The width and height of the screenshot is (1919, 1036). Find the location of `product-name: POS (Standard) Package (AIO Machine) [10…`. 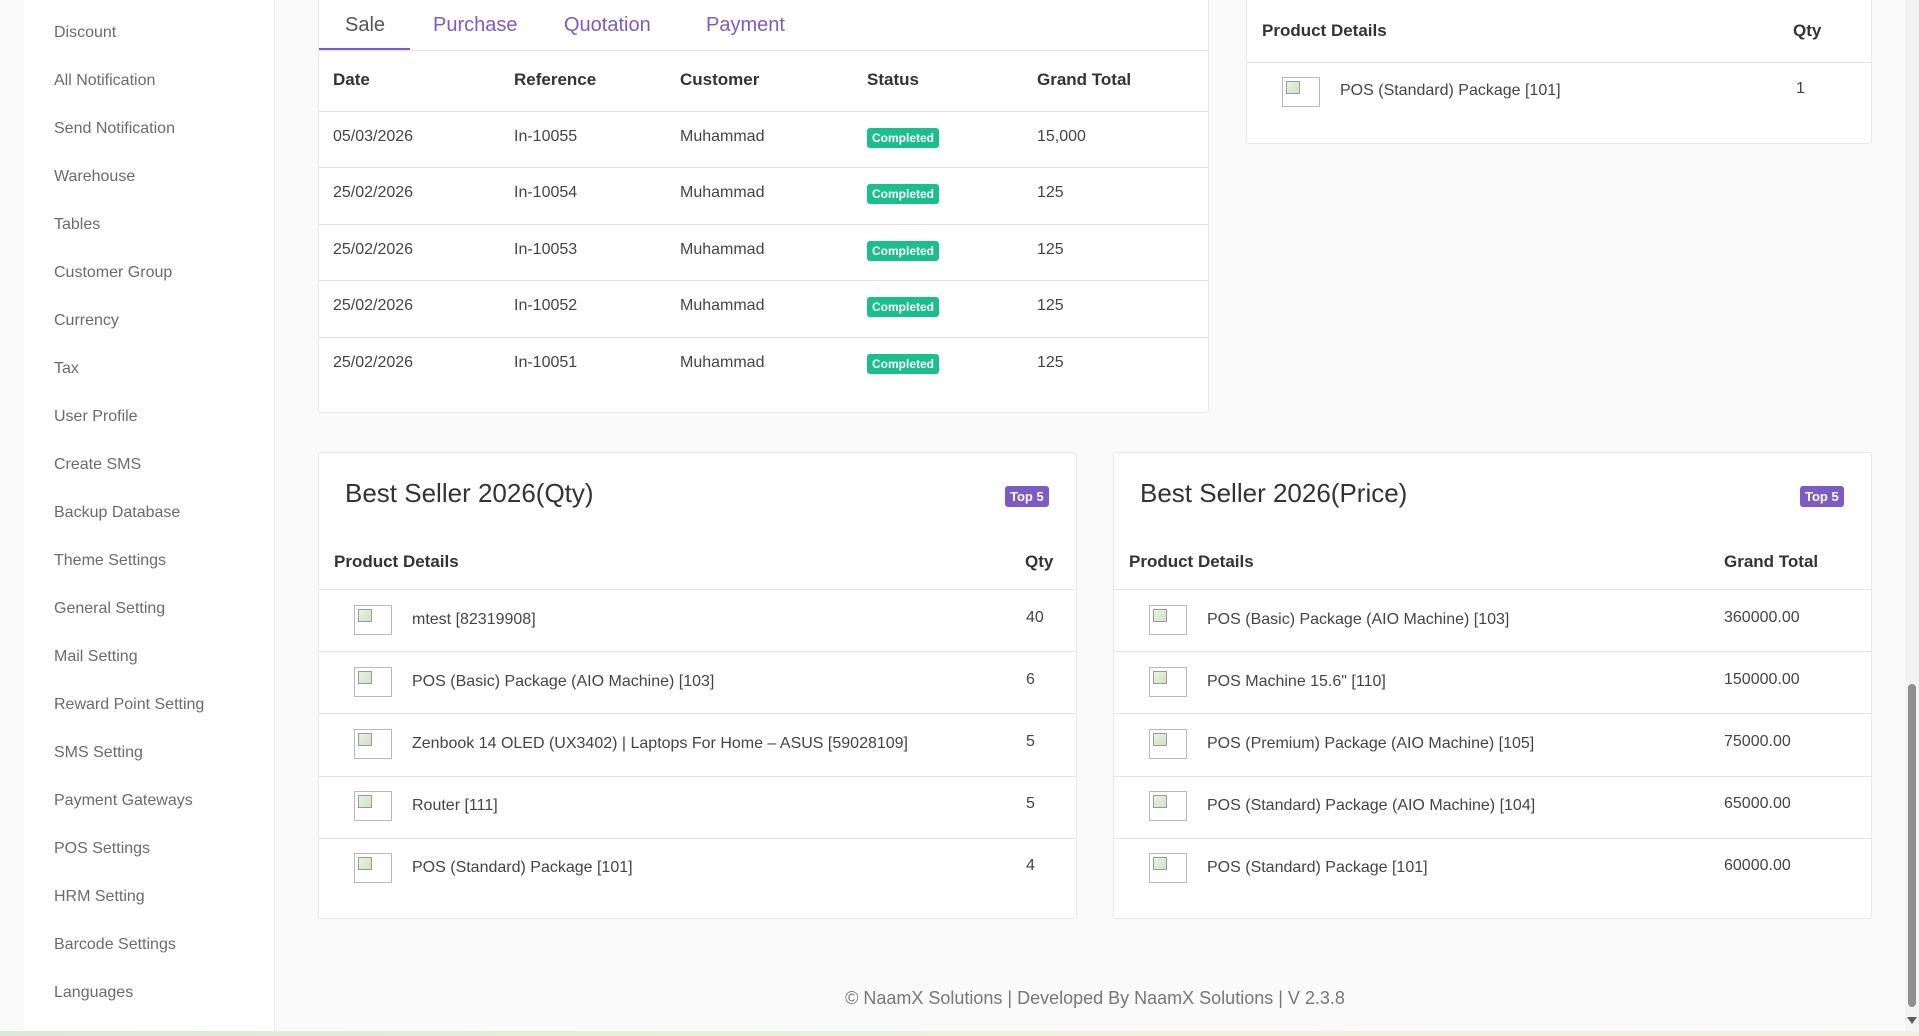

product-name: POS (Standard) Package (AIO Machine) [10… is located at coordinates (1371, 805).